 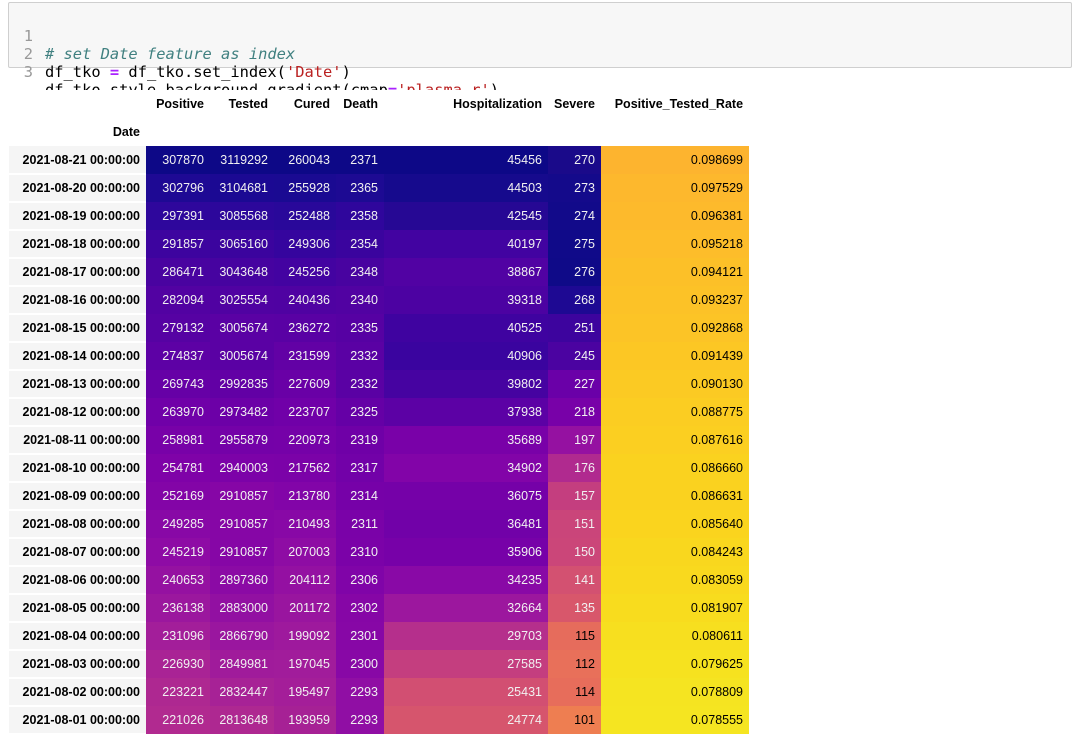 I want to click on col-header-death: Death, so click(x=360, y=104).